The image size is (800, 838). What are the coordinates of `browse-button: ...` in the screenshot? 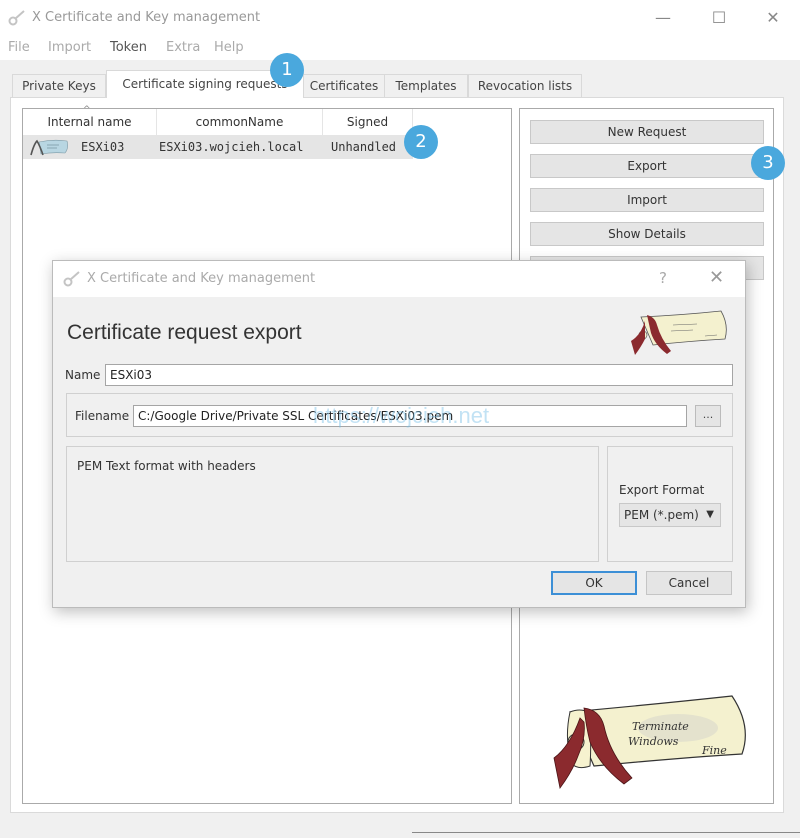 It's located at (708, 416).